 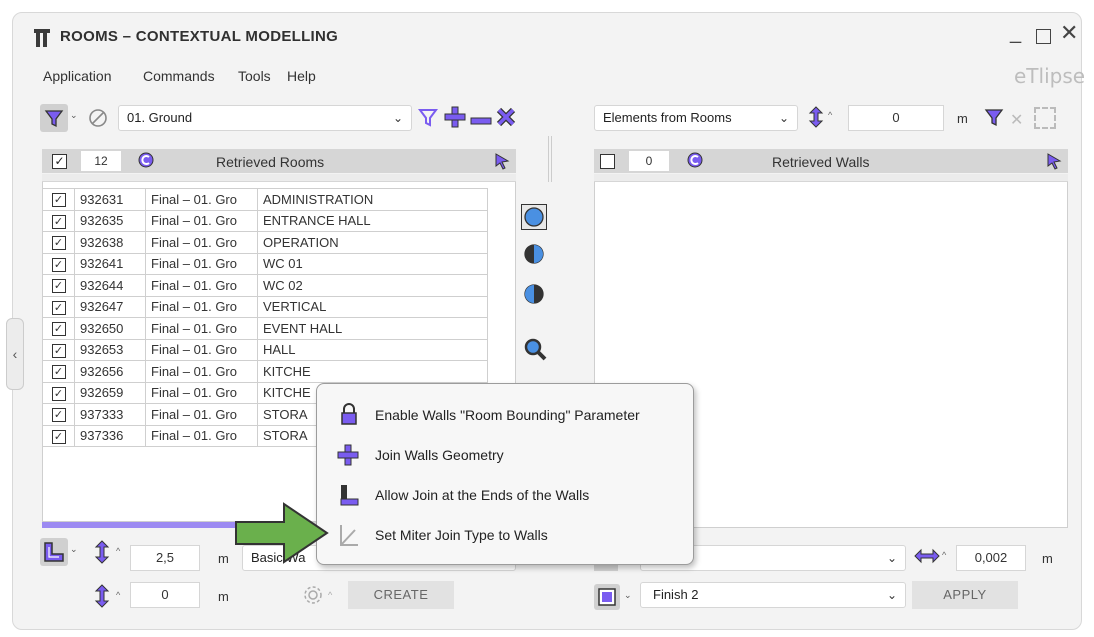 I want to click on rooms-count: 12, so click(x=101, y=161).